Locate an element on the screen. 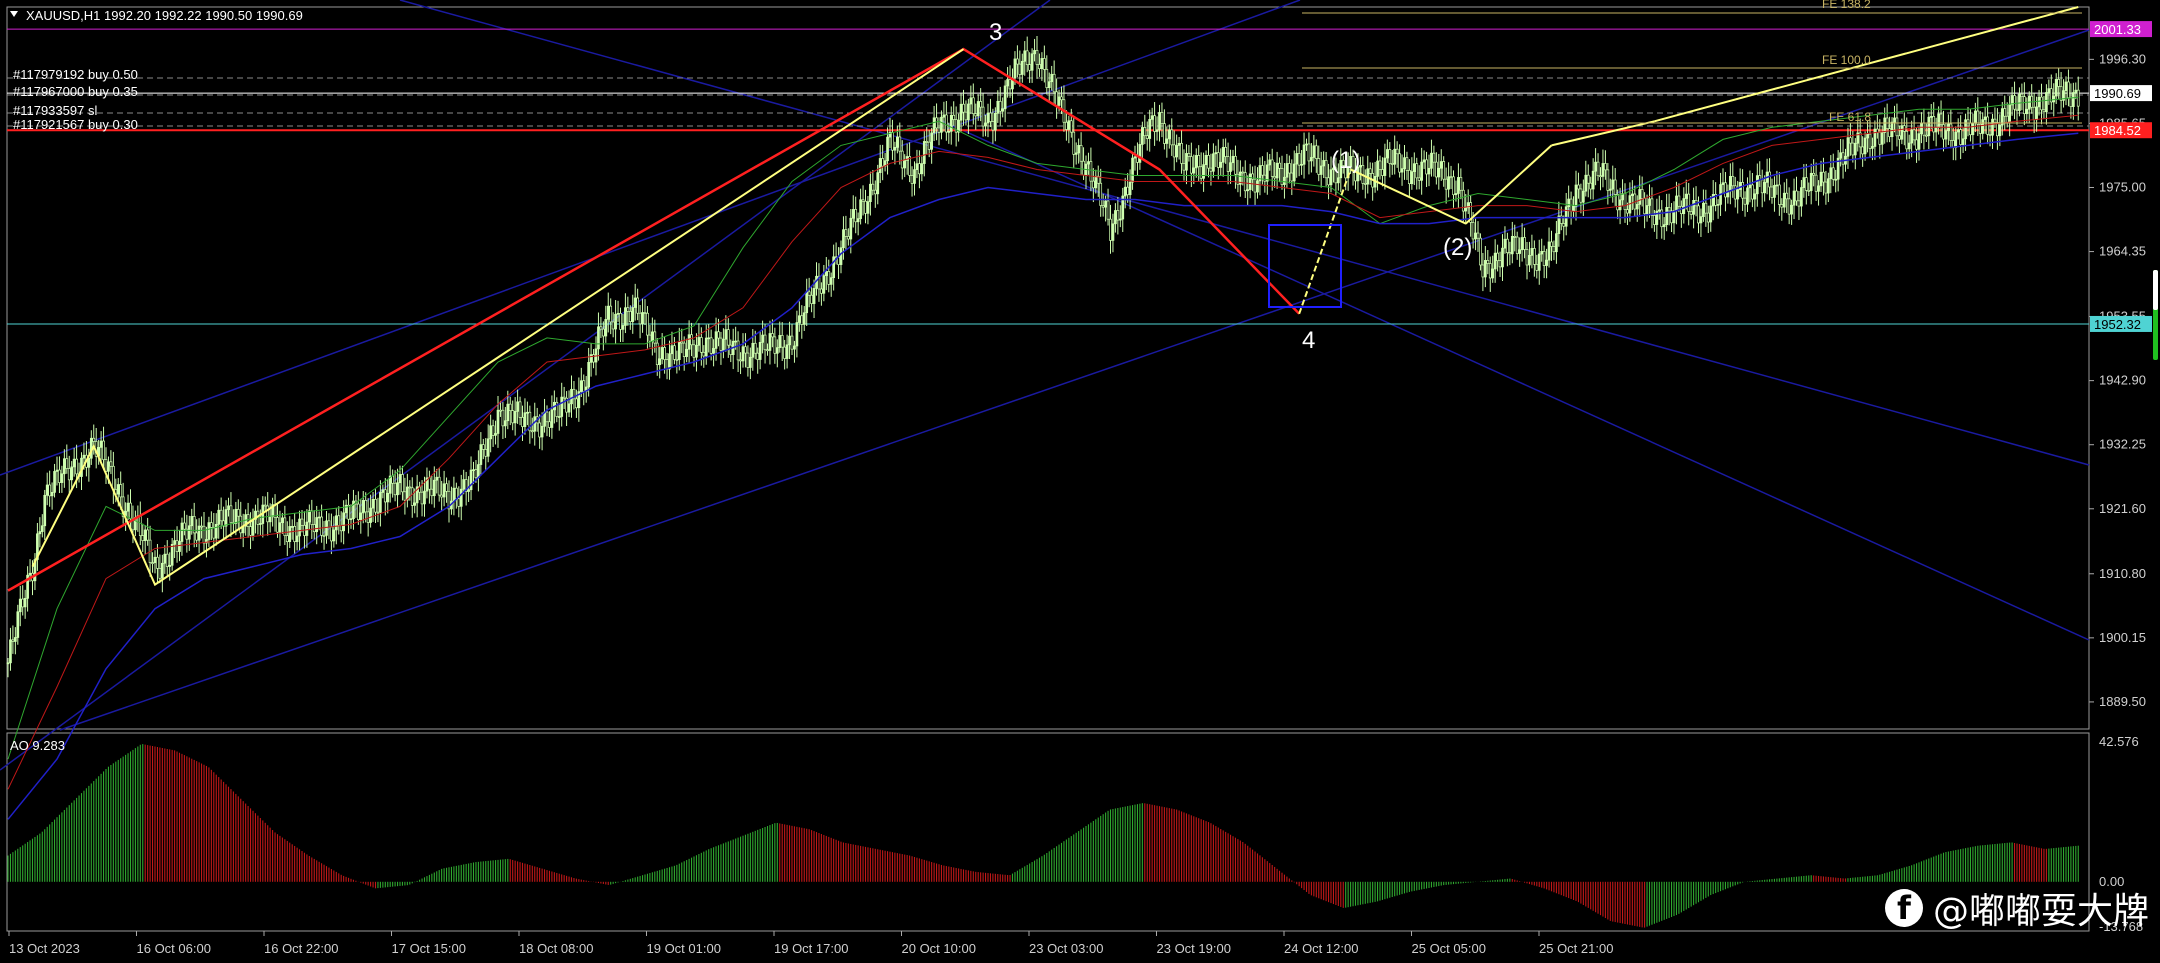 The width and height of the screenshot is (2160, 963). order-label-3: #117933597 sl is located at coordinates (55, 110).